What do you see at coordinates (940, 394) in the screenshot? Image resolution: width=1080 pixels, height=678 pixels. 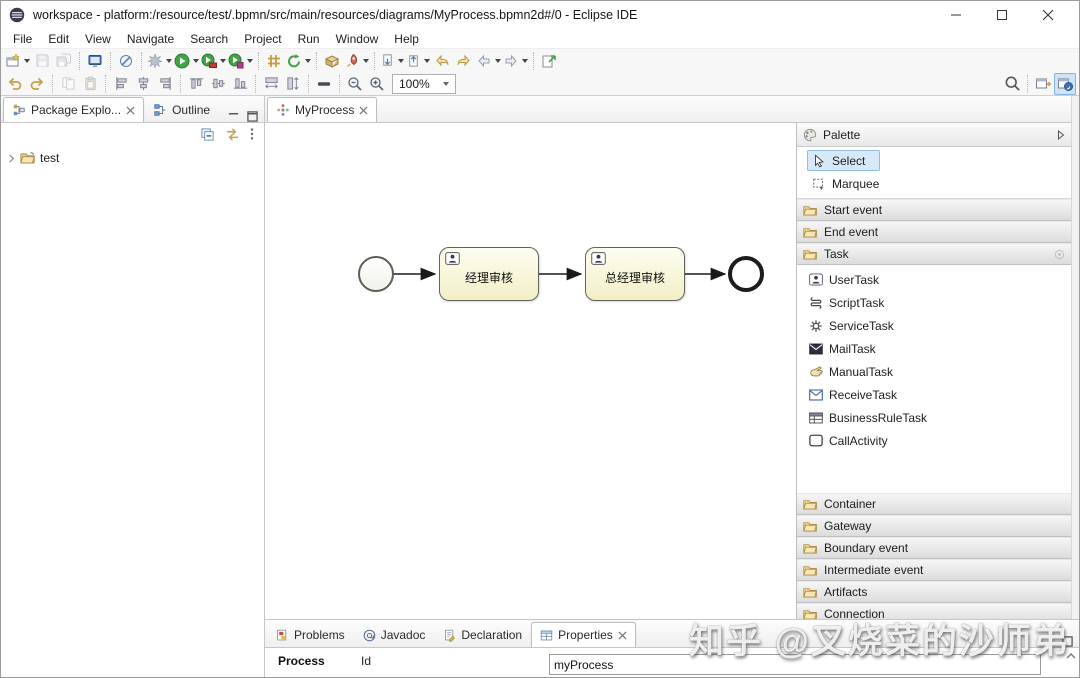 I see `palette-item-receivetask: ReceiveTask` at bounding box center [940, 394].